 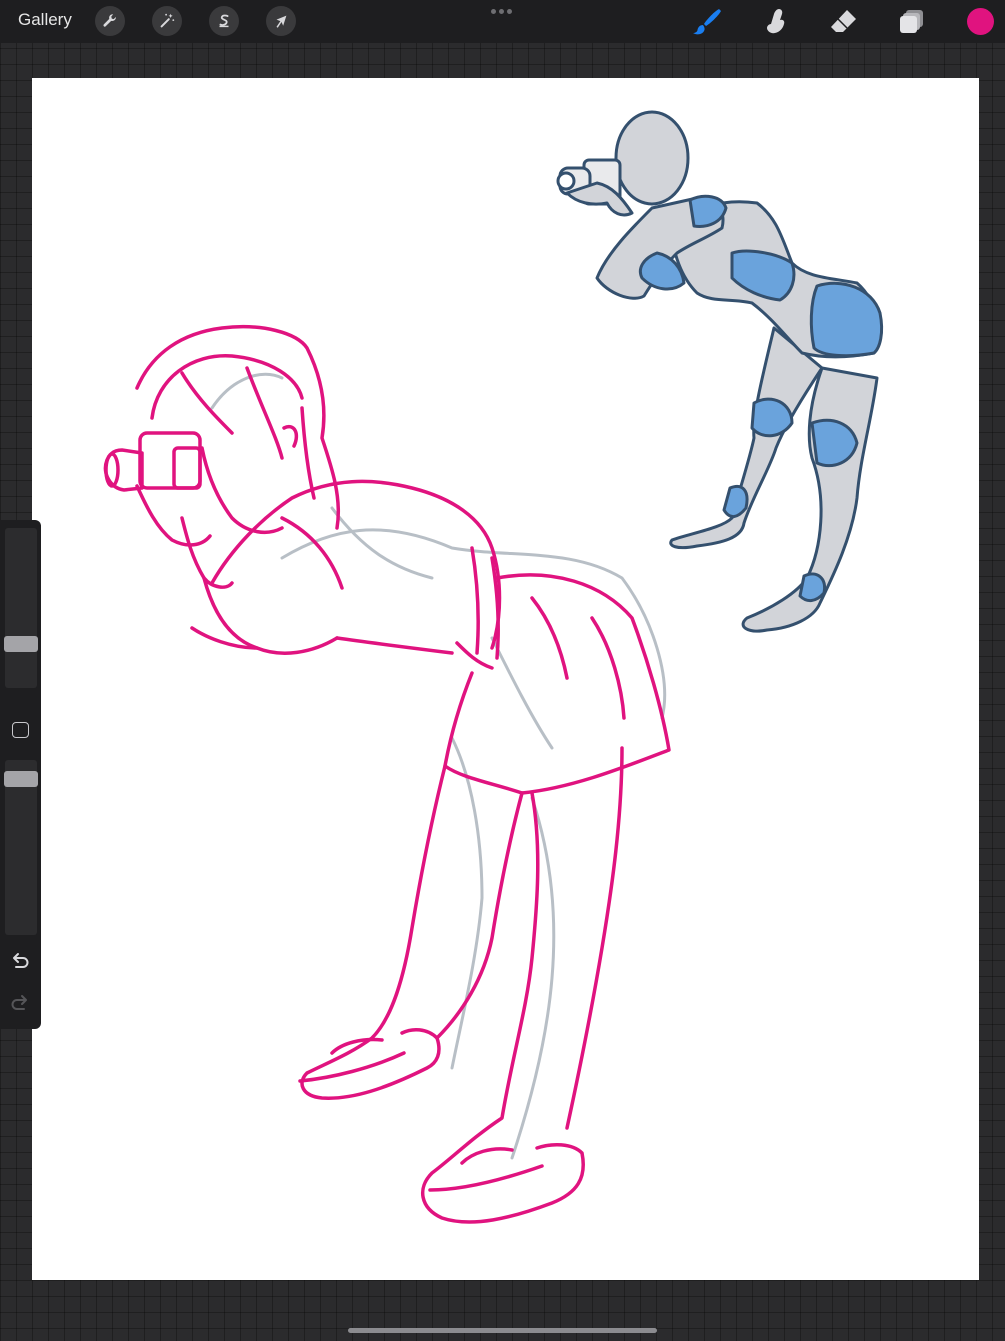 I want to click on layers-icon, so click(x=911, y=21).